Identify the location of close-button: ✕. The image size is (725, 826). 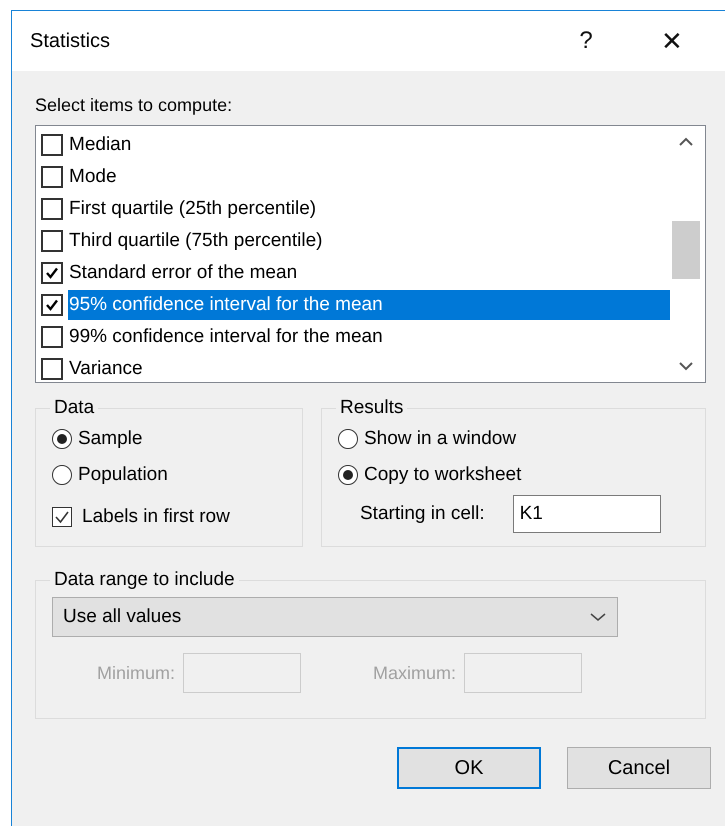
(672, 41).